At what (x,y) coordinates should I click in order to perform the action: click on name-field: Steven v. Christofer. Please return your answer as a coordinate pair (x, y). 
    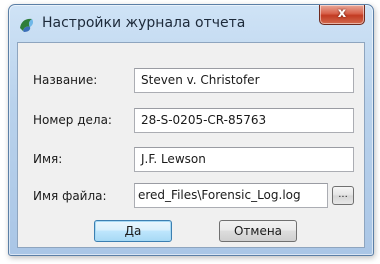
    Looking at the image, I should click on (244, 80).